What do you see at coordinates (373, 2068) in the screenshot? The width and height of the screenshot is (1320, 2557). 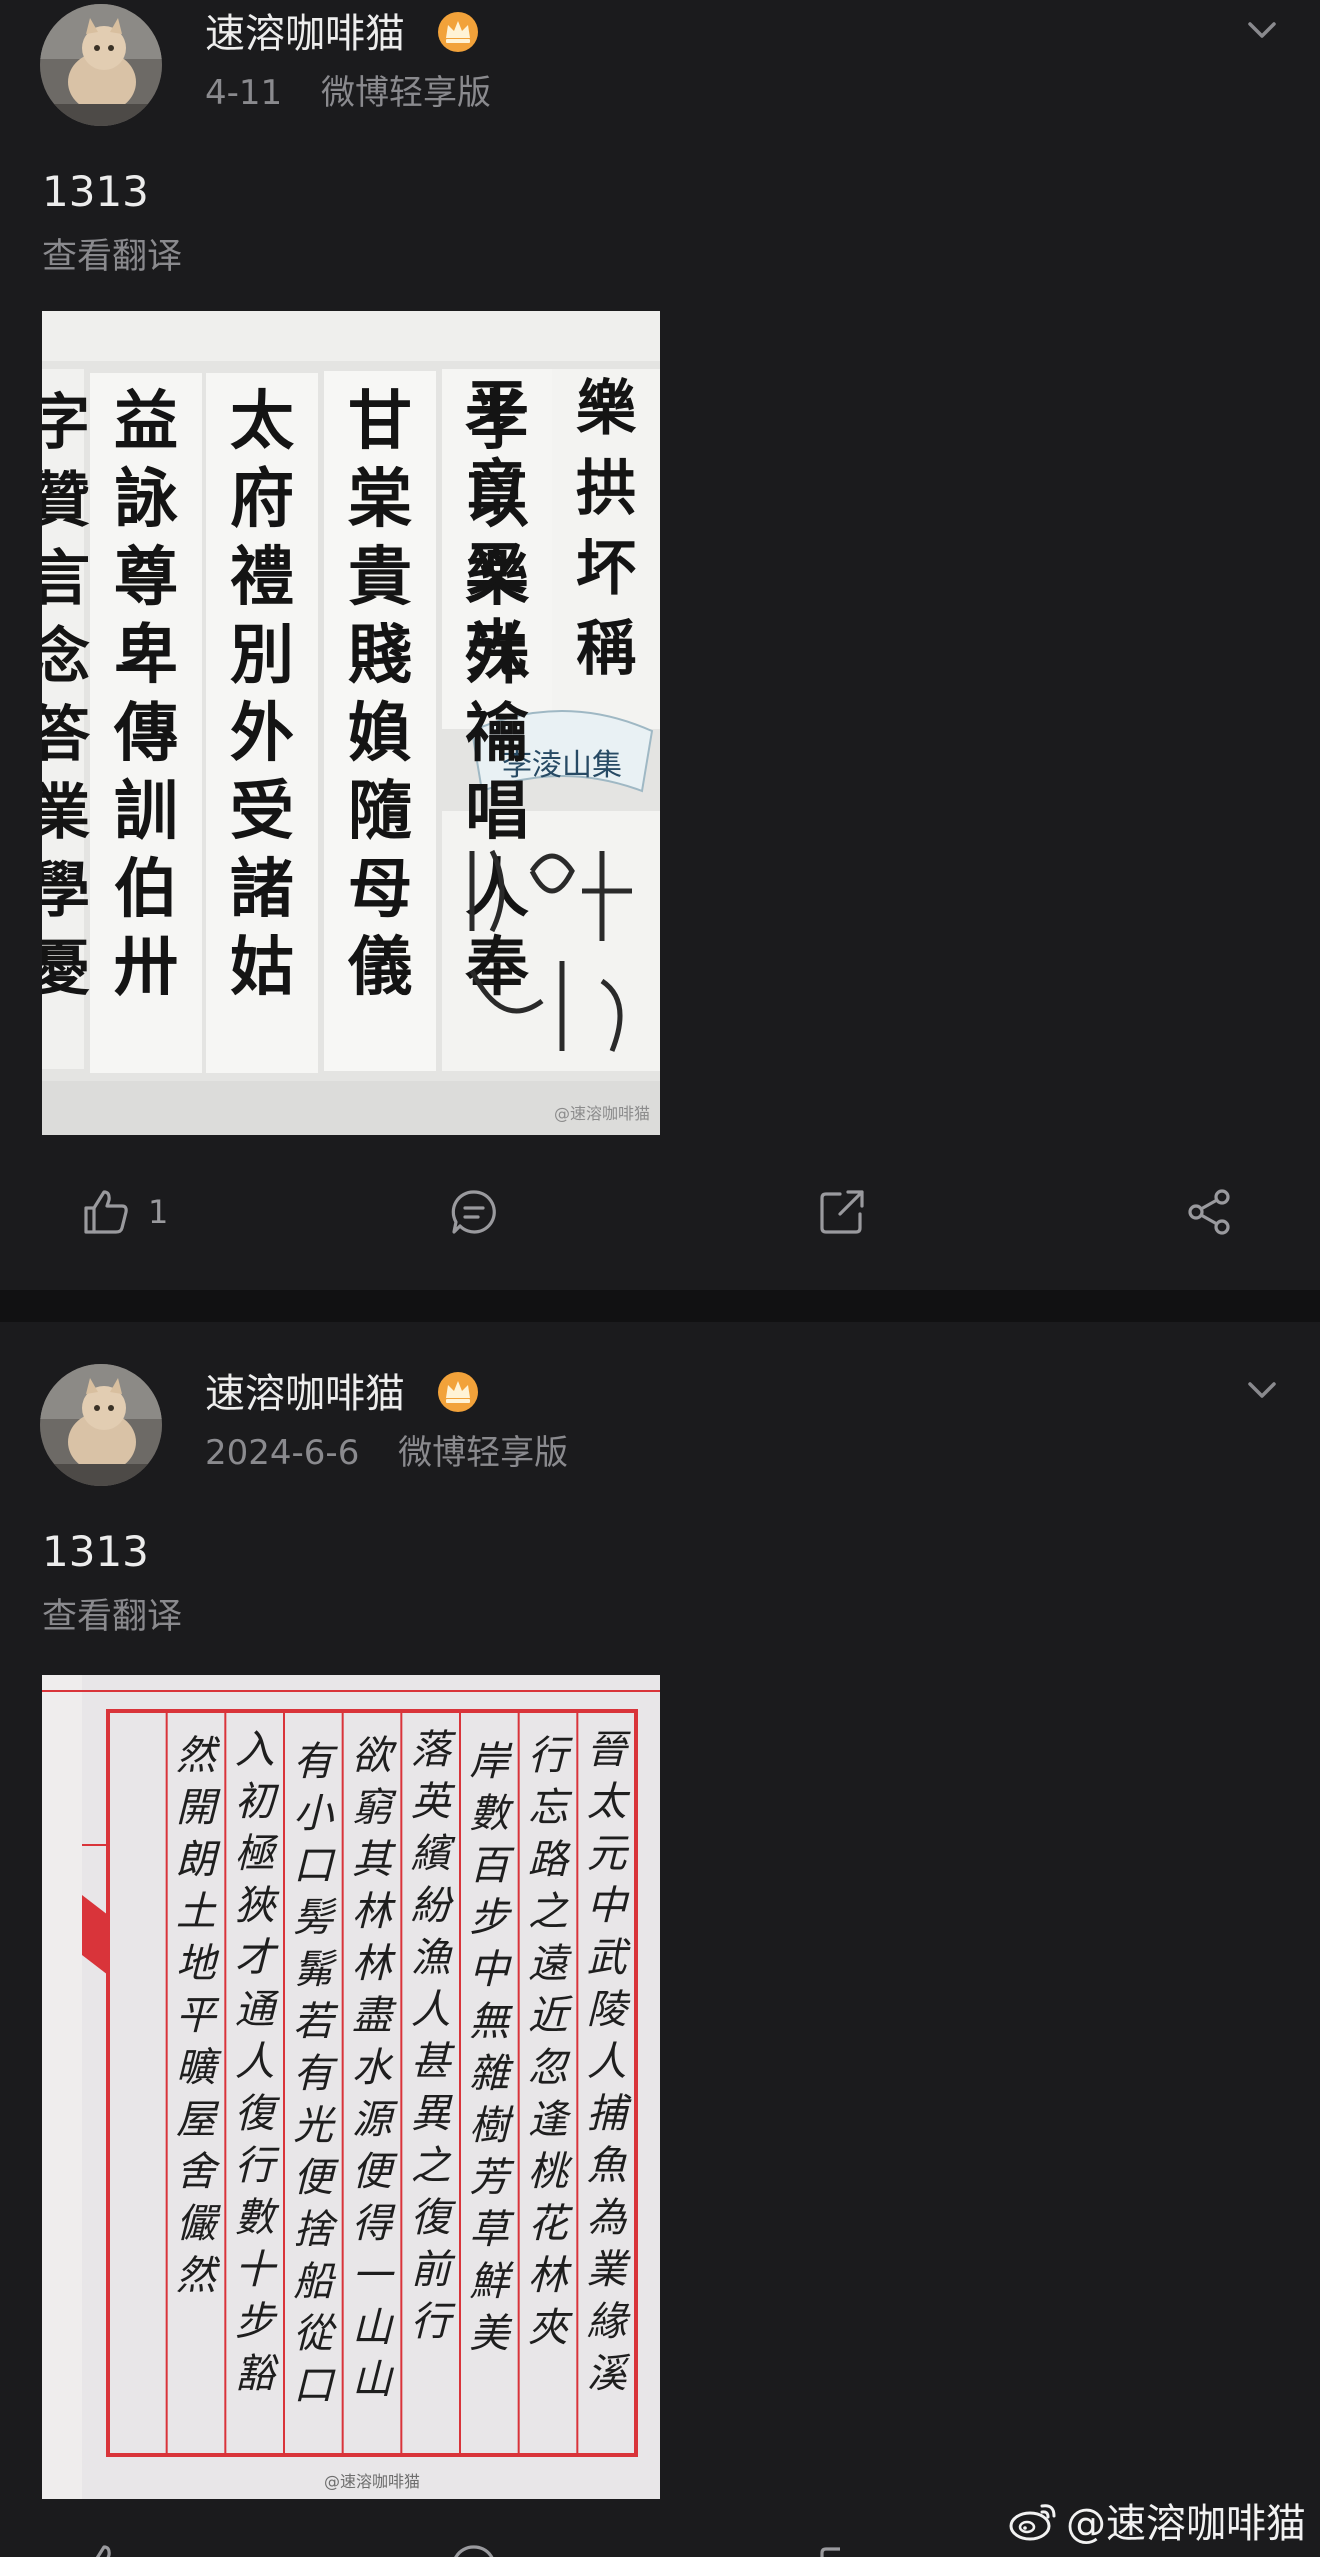 I see `manuscript-char: 水` at bounding box center [373, 2068].